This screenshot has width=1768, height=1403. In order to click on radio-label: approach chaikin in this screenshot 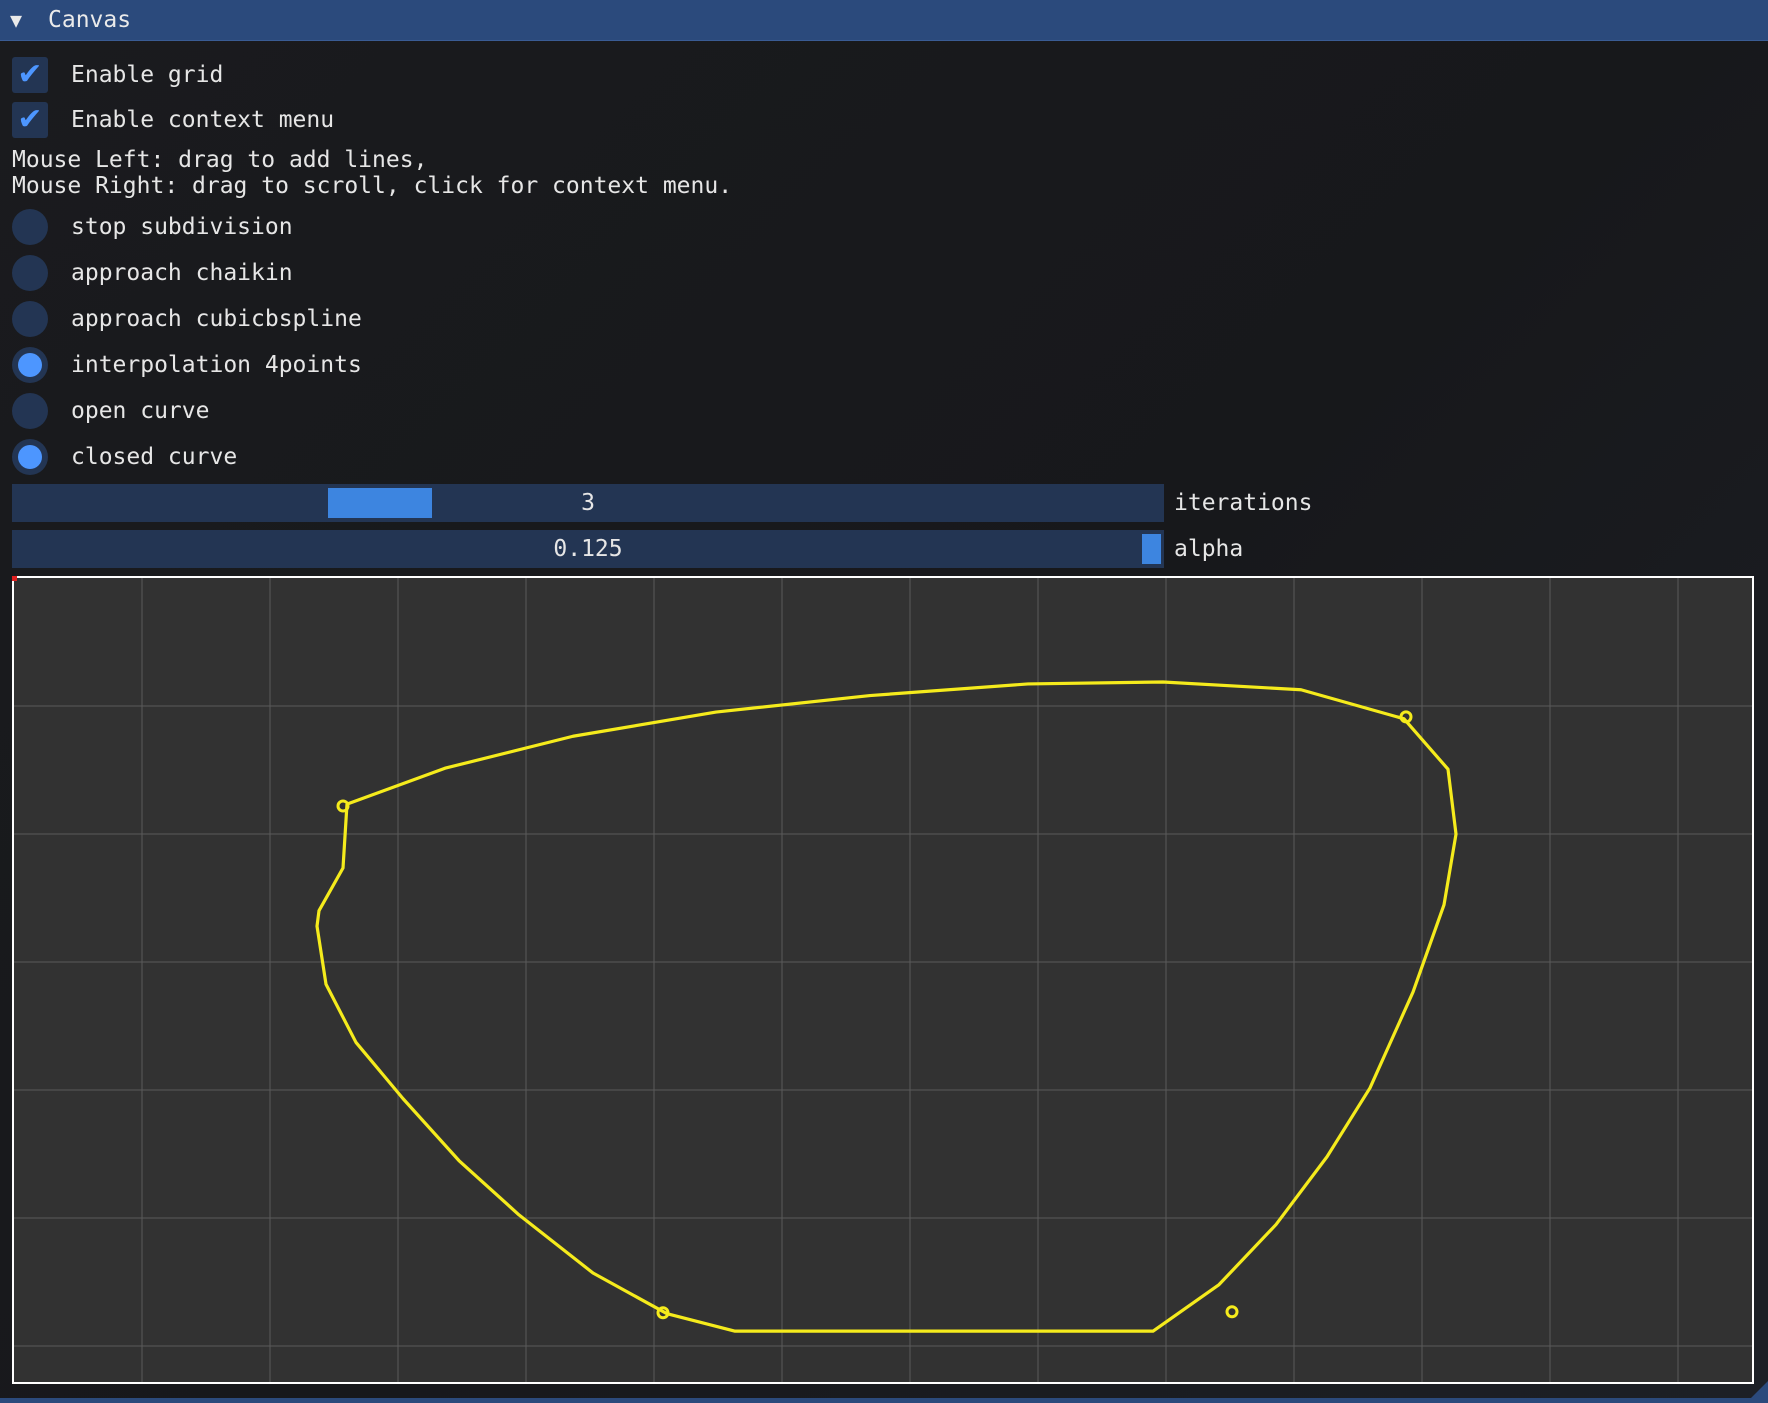, I will do `click(182, 273)`.